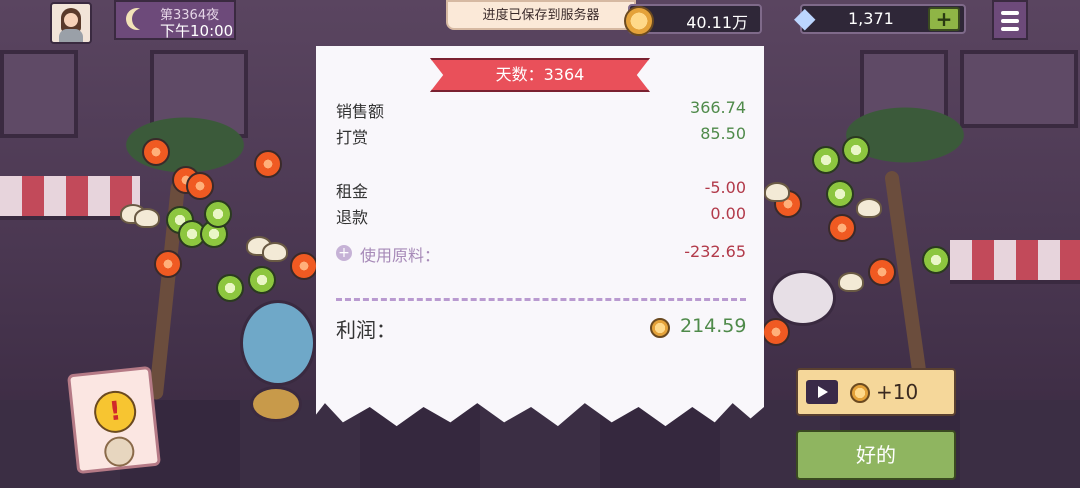  Describe the element at coordinates (805, 17) in the screenshot. I see `diamond-icon: ◆` at that location.